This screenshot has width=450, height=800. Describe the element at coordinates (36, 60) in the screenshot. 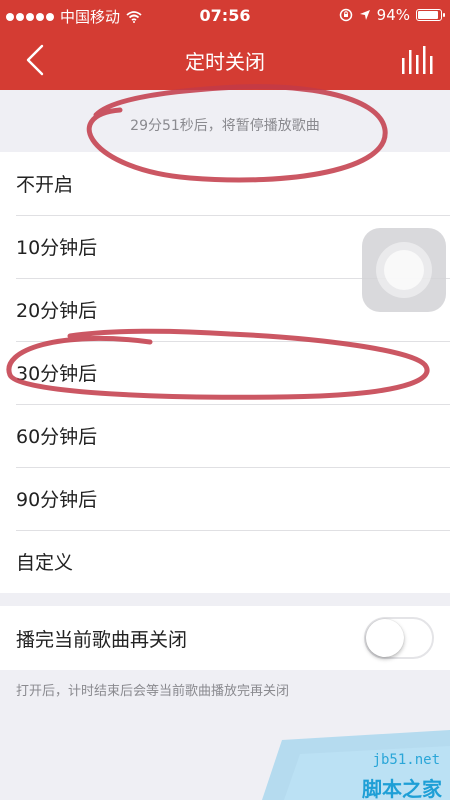

I see `chevron-left-icon` at that location.